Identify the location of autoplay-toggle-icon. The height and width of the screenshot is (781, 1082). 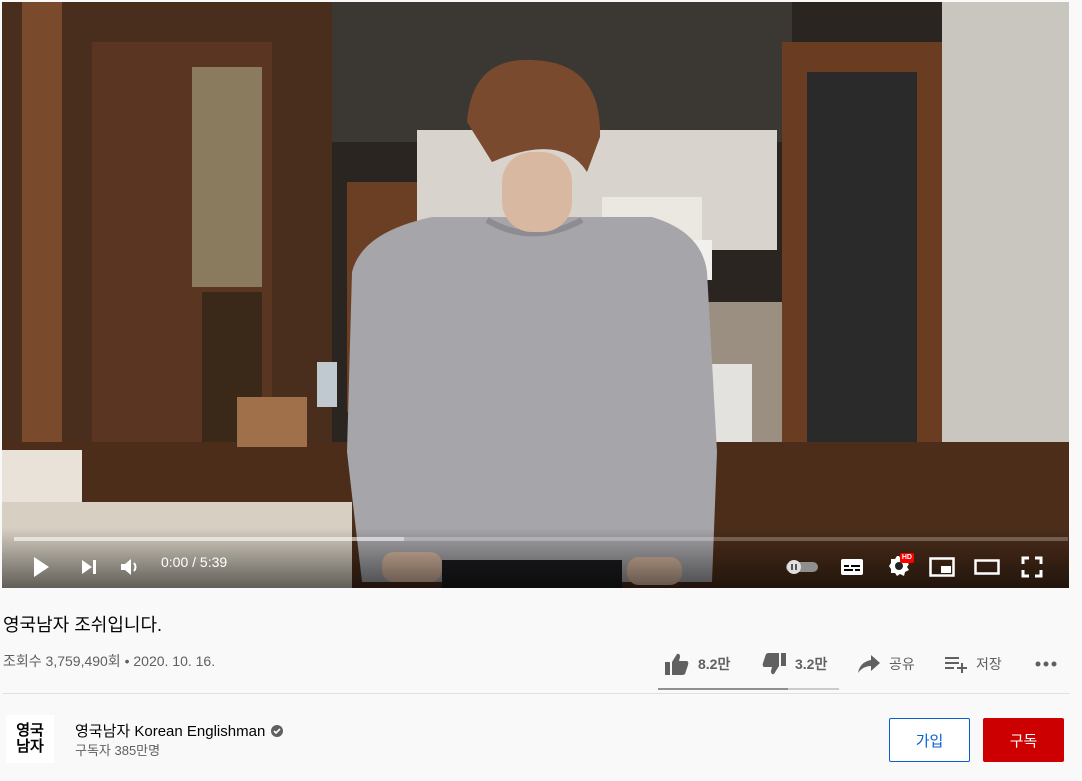
(802, 567).